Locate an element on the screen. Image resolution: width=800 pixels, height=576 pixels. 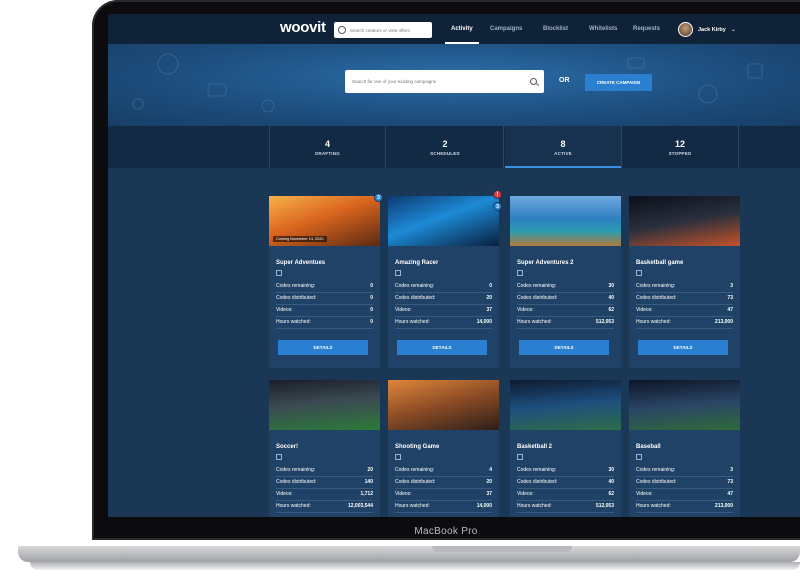
tab-label: STOPPED is located at coordinates (680, 153).